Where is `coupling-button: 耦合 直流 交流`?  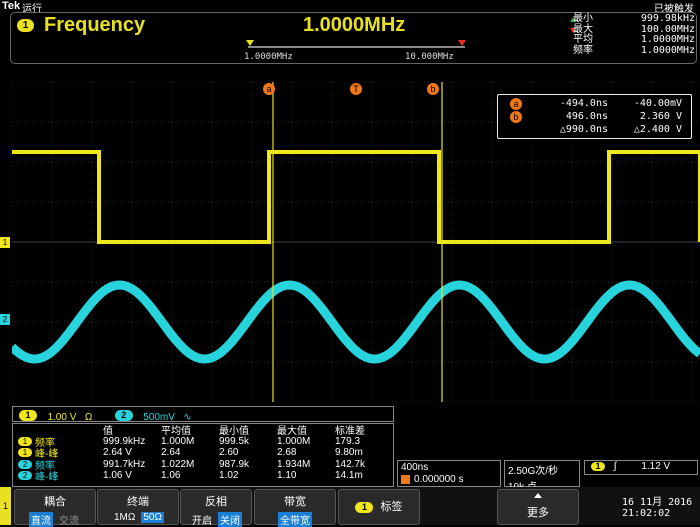 coupling-button: 耦合 直流 交流 is located at coordinates (55, 508).